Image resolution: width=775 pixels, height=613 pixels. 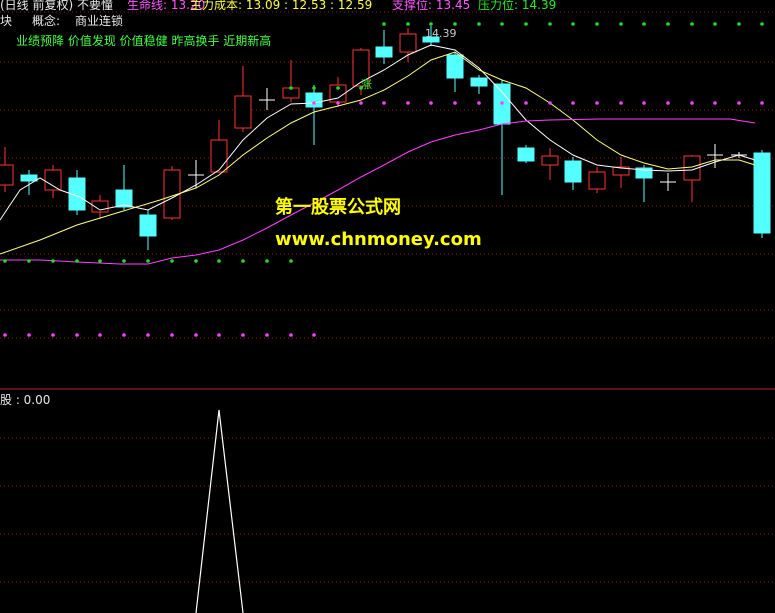 What do you see at coordinates (378, 239) in the screenshot?
I see `watermark-site-url: www.chnmoney.com` at bounding box center [378, 239].